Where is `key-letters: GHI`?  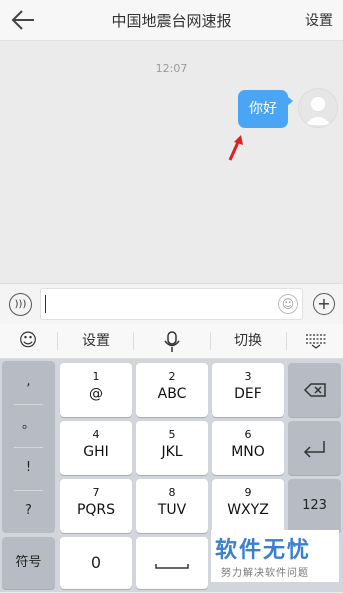
key-letters: GHI is located at coordinates (96, 452).